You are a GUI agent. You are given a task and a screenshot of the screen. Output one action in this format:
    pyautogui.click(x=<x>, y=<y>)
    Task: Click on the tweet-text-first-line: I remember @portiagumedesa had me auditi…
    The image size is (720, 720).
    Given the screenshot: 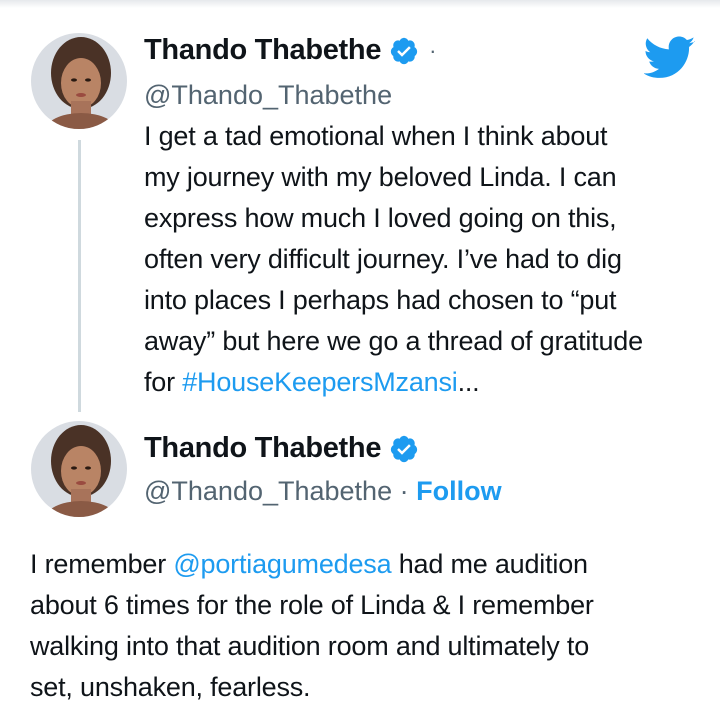 What is the action you would take?
    pyautogui.click(x=312, y=564)
    